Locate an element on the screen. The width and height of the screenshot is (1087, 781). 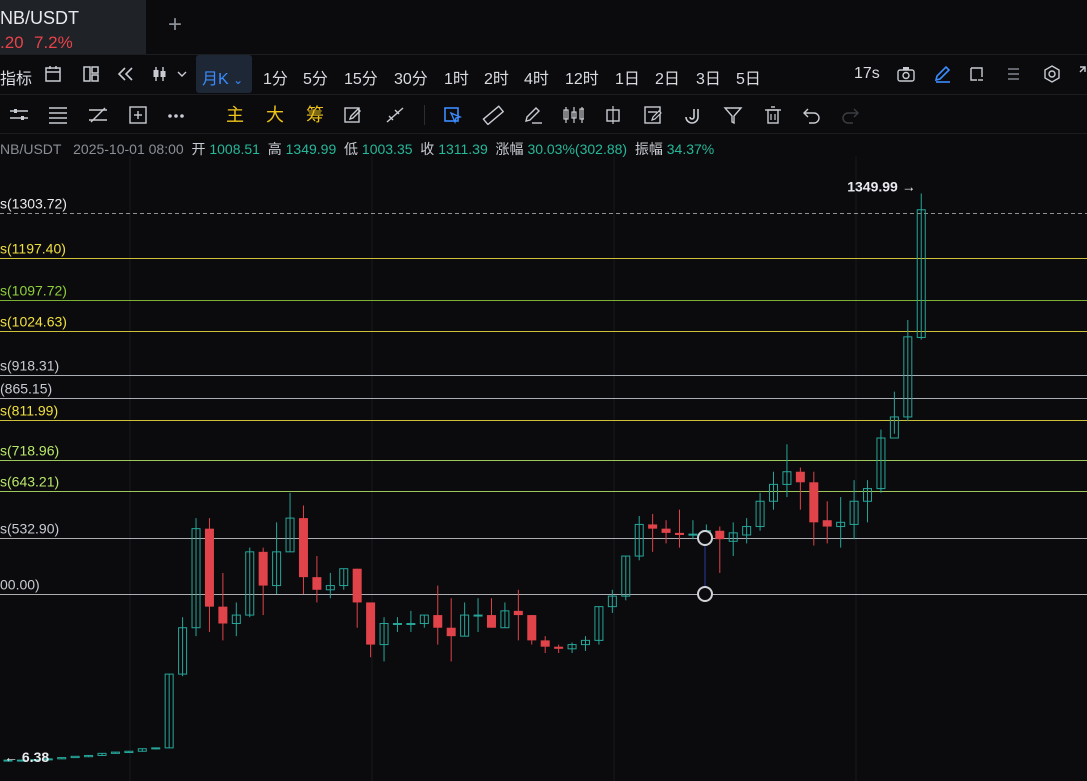
select-cursor-icon is located at coordinates (453, 115).